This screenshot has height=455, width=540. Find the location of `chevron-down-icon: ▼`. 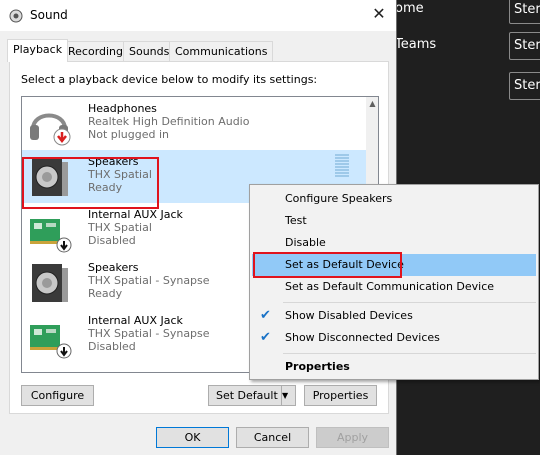

chevron-down-icon: ▼ is located at coordinates (288, 395).